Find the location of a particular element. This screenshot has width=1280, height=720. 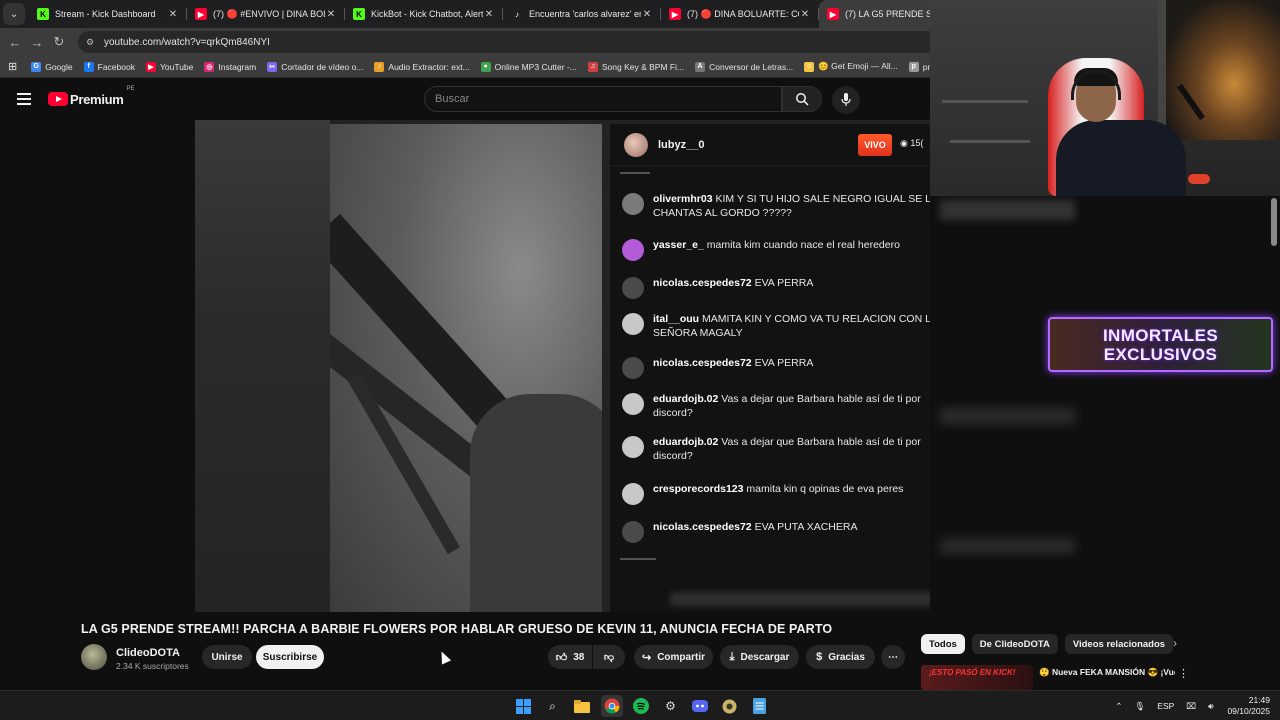

tab-title: Stream - Kick Dashboard is located at coordinates (105, 14).